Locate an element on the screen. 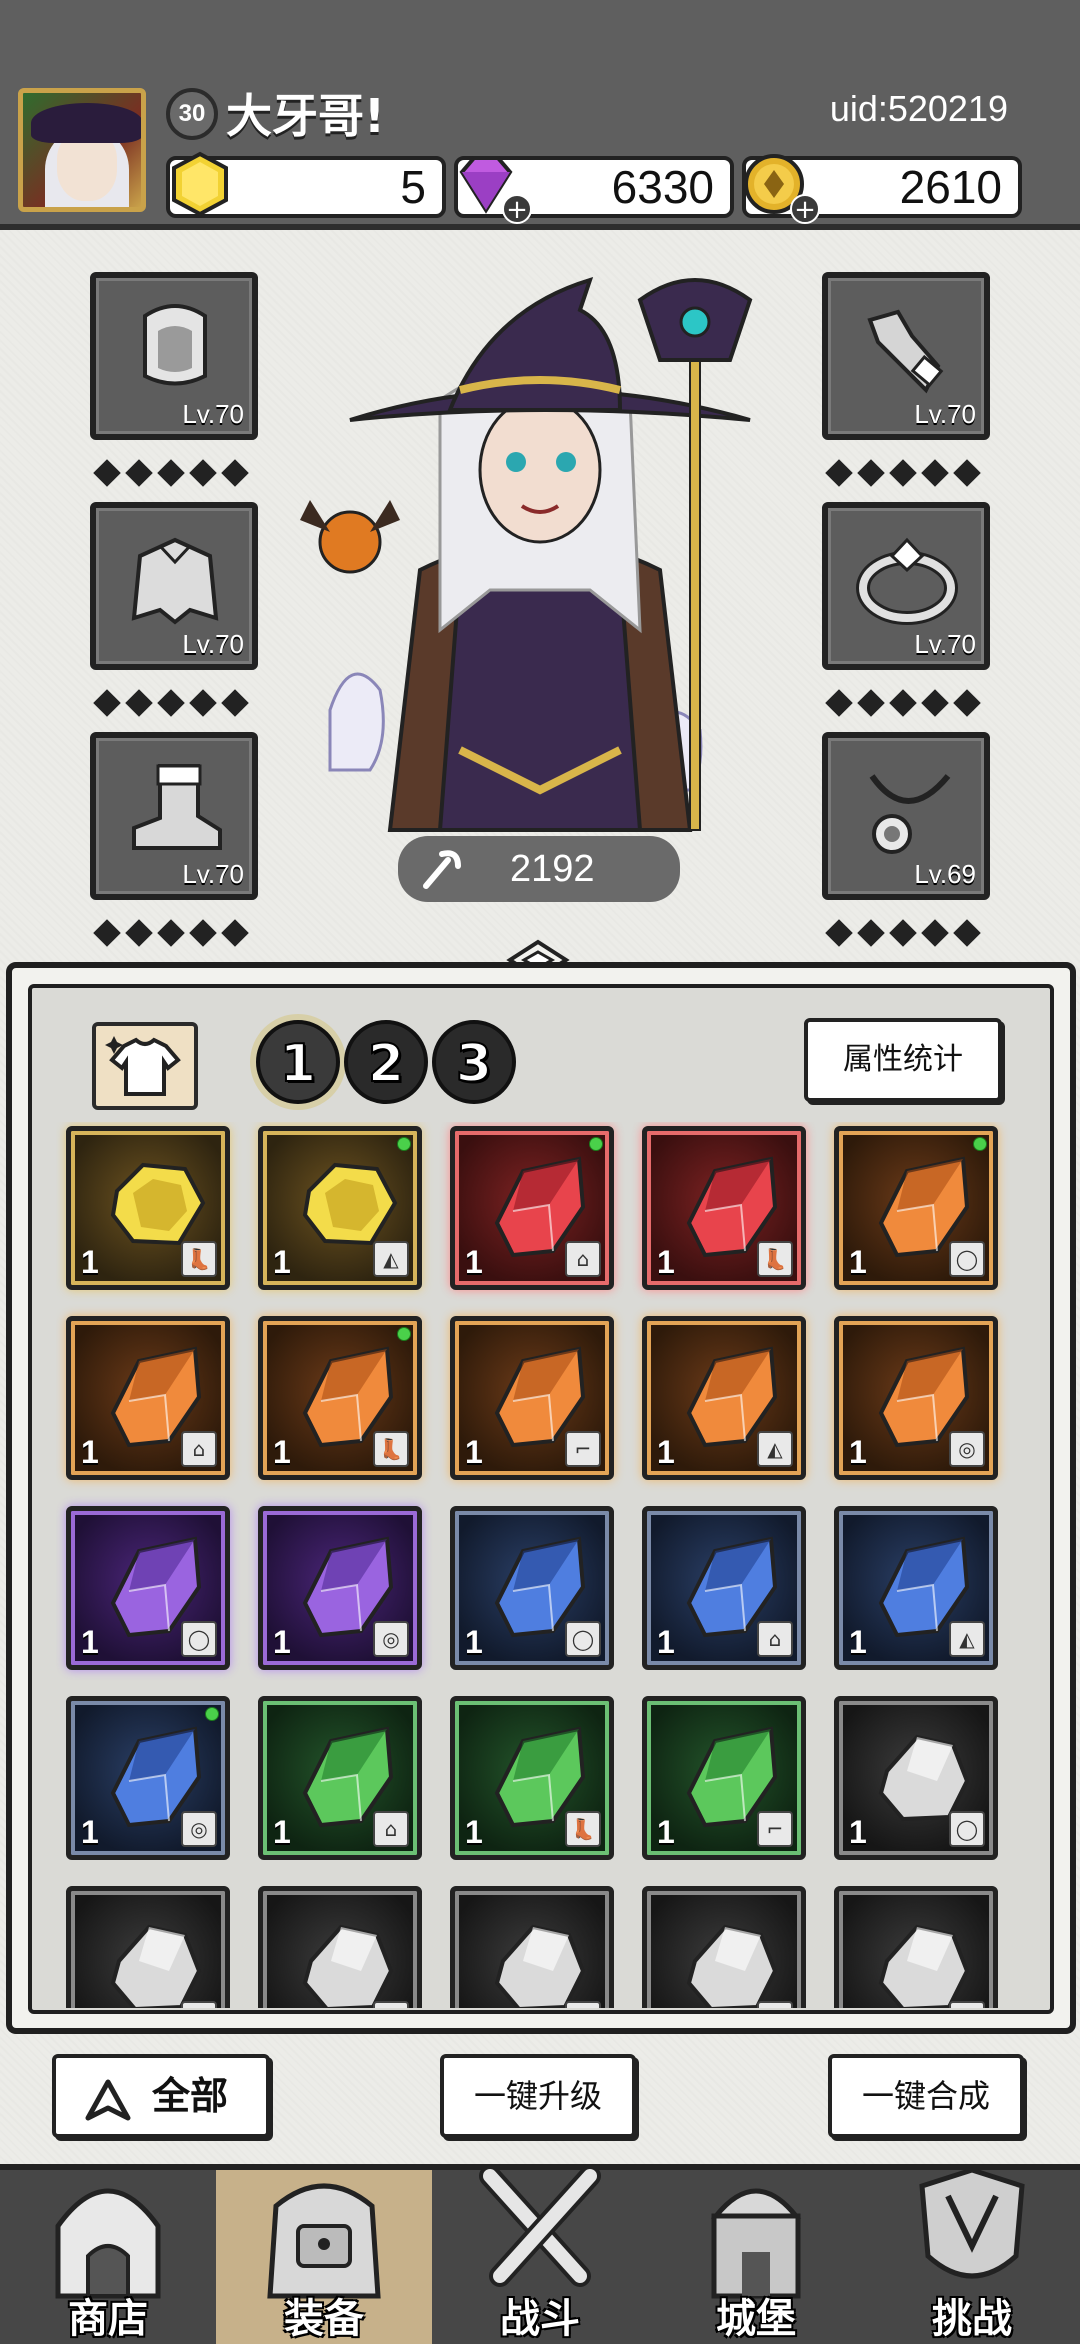  equip-slot-boots: Lv.70 is located at coordinates (174, 816).